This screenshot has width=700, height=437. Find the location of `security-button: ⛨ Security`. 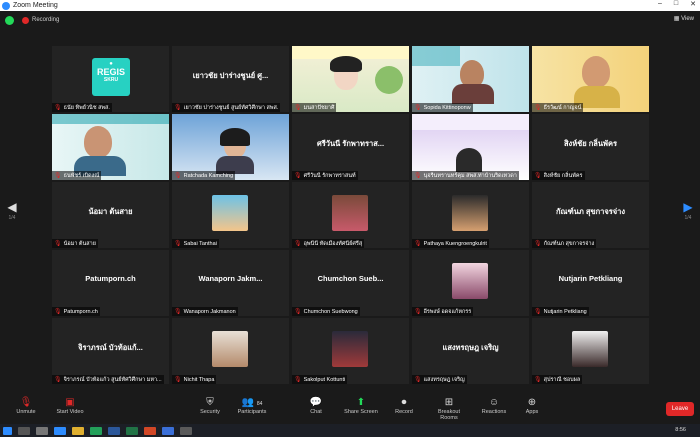

security-button: ⛨ Security is located at coordinates (210, 405).